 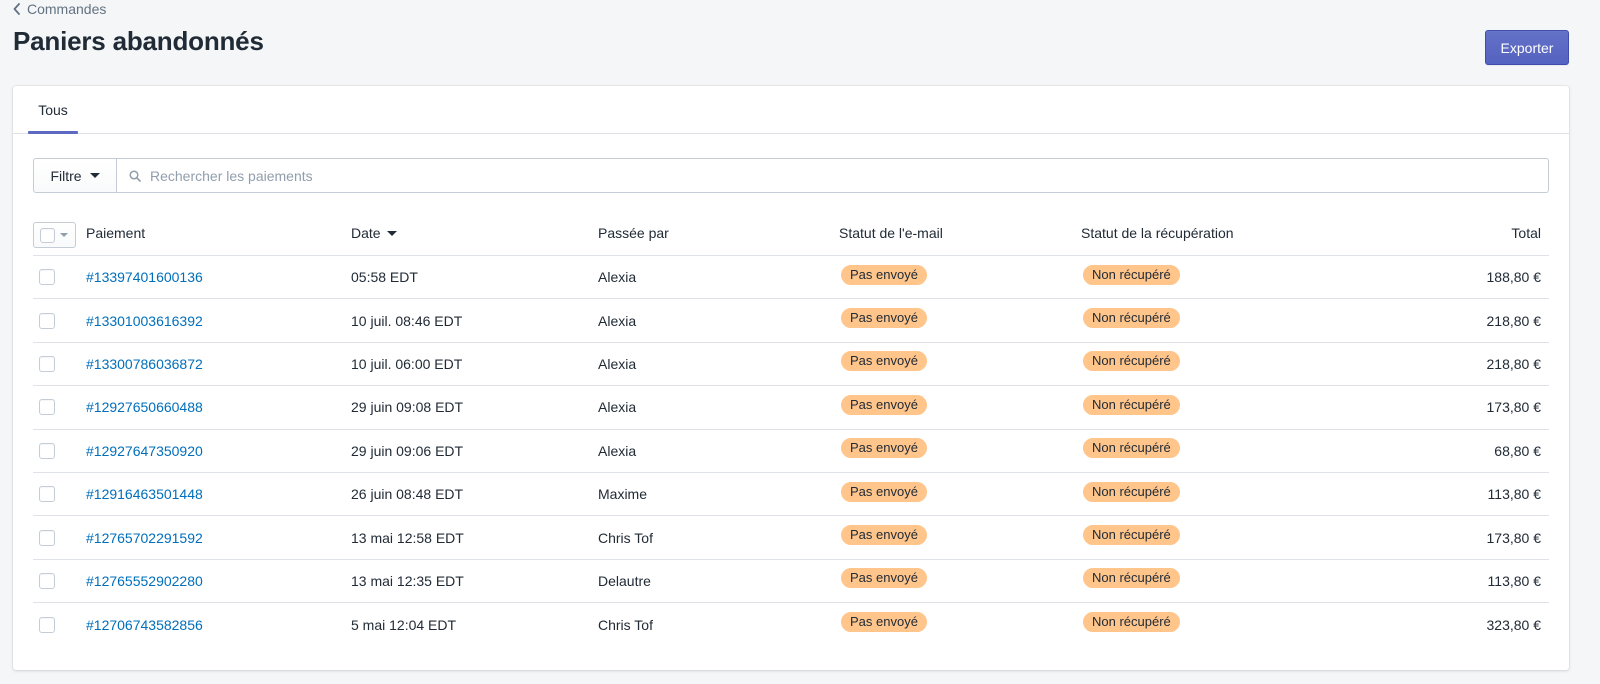 What do you see at coordinates (144, 451) in the screenshot?
I see `payment-link: #12927647350920` at bounding box center [144, 451].